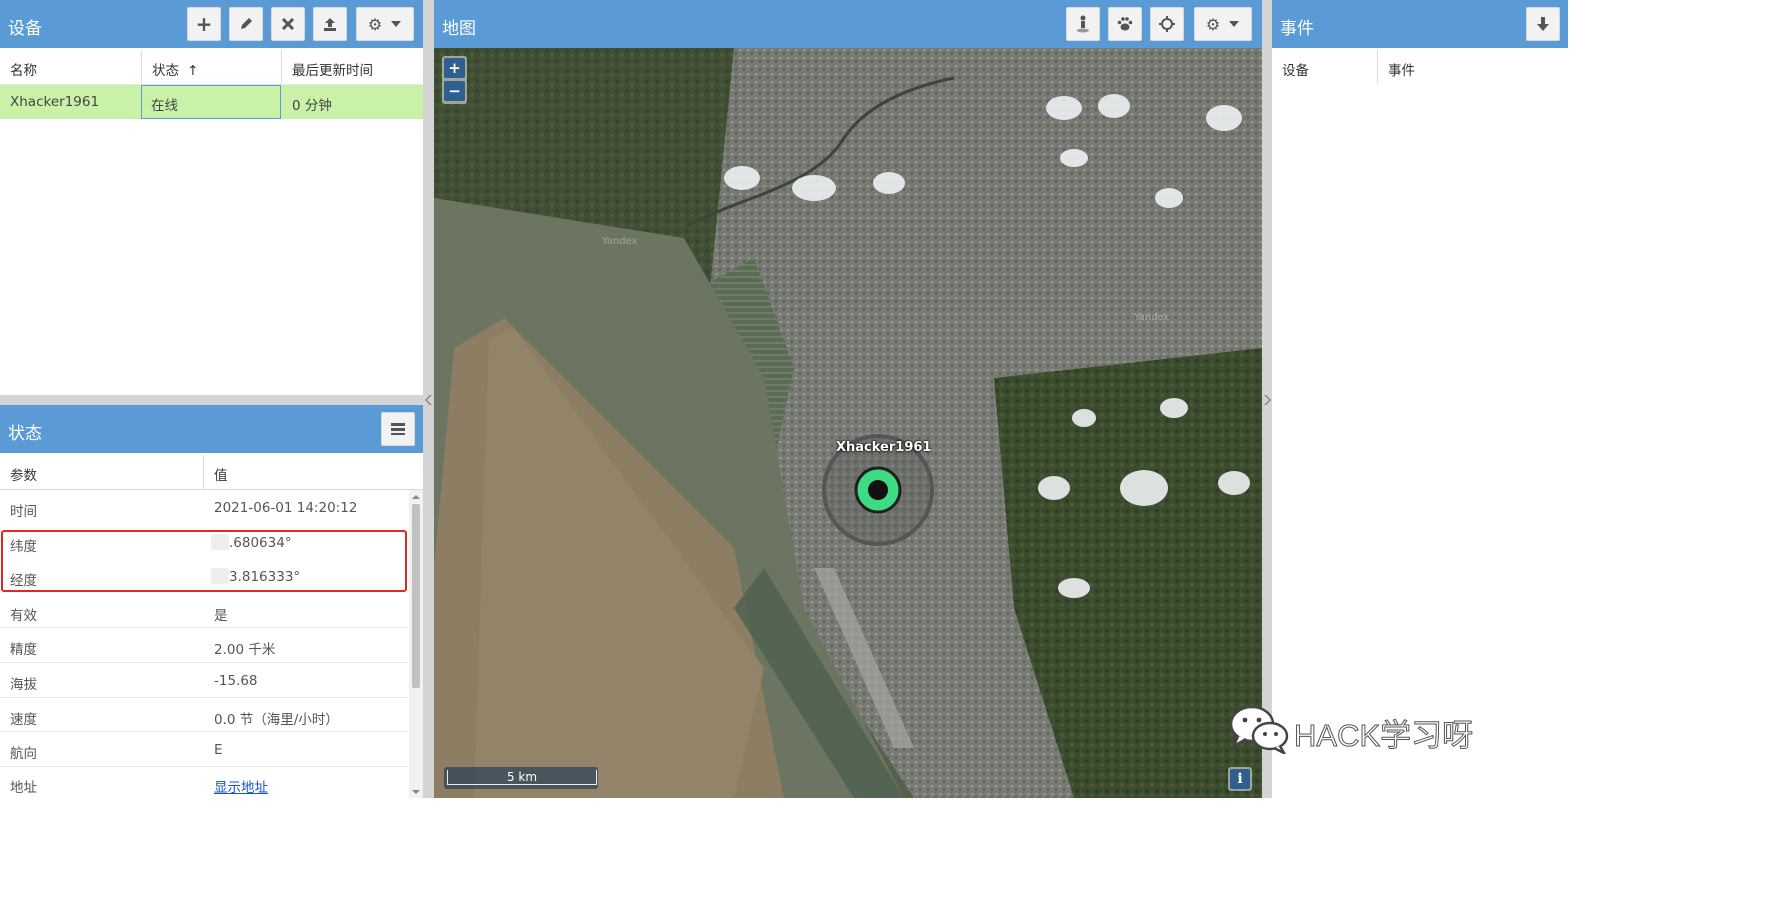 The image size is (1774, 903). Describe the element at coordinates (23, 788) in the screenshot. I see `param-label: 地址` at that location.